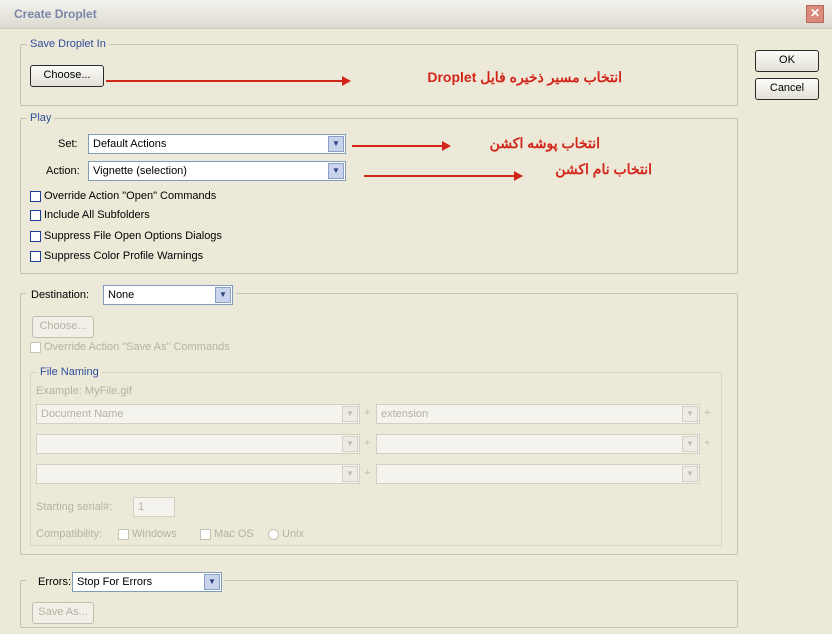 The width and height of the screenshot is (832, 634). Describe the element at coordinates (54, 582) in the screenshot. I see `errors-label: Errors:` at that location.